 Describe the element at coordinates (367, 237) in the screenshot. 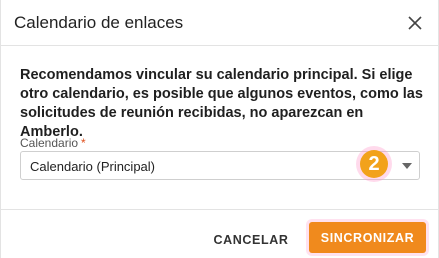

I see `synchronize-button: SINCRONIZAR` at that location.